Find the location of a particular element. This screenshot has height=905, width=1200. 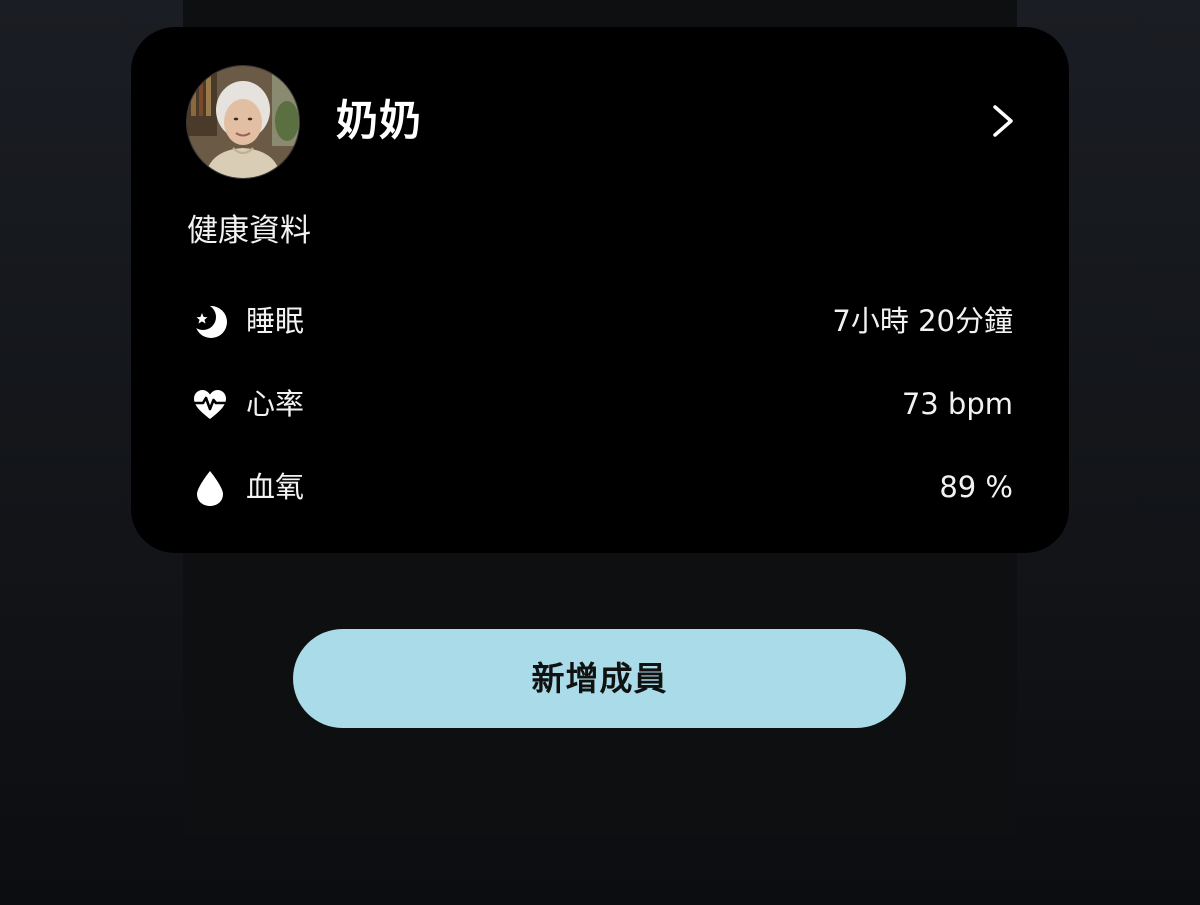

metric-label: 睡眠 is located at coordinates (275, 321).